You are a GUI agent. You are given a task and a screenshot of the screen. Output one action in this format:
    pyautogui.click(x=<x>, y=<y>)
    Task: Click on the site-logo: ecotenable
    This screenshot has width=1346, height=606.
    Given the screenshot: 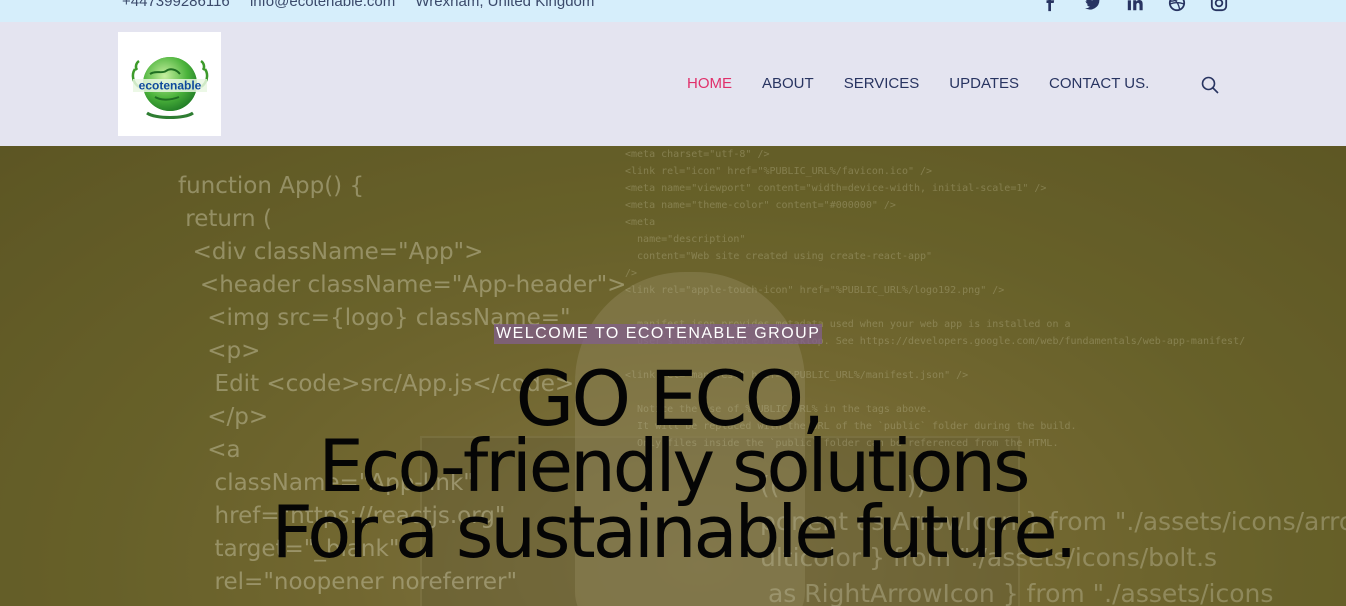 What is the action you would take?
    pyautogui.click(x=169, y=84)
    